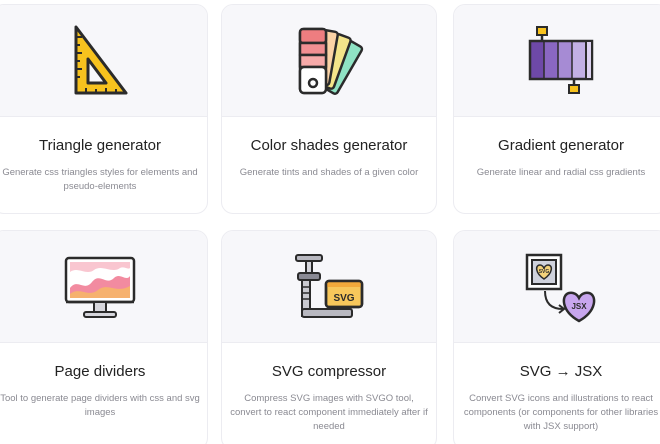  What do you see at coordinates (561, 145) in the screenshot?
I see `card-title: Gradient generator` at bounding box center [561, 145].